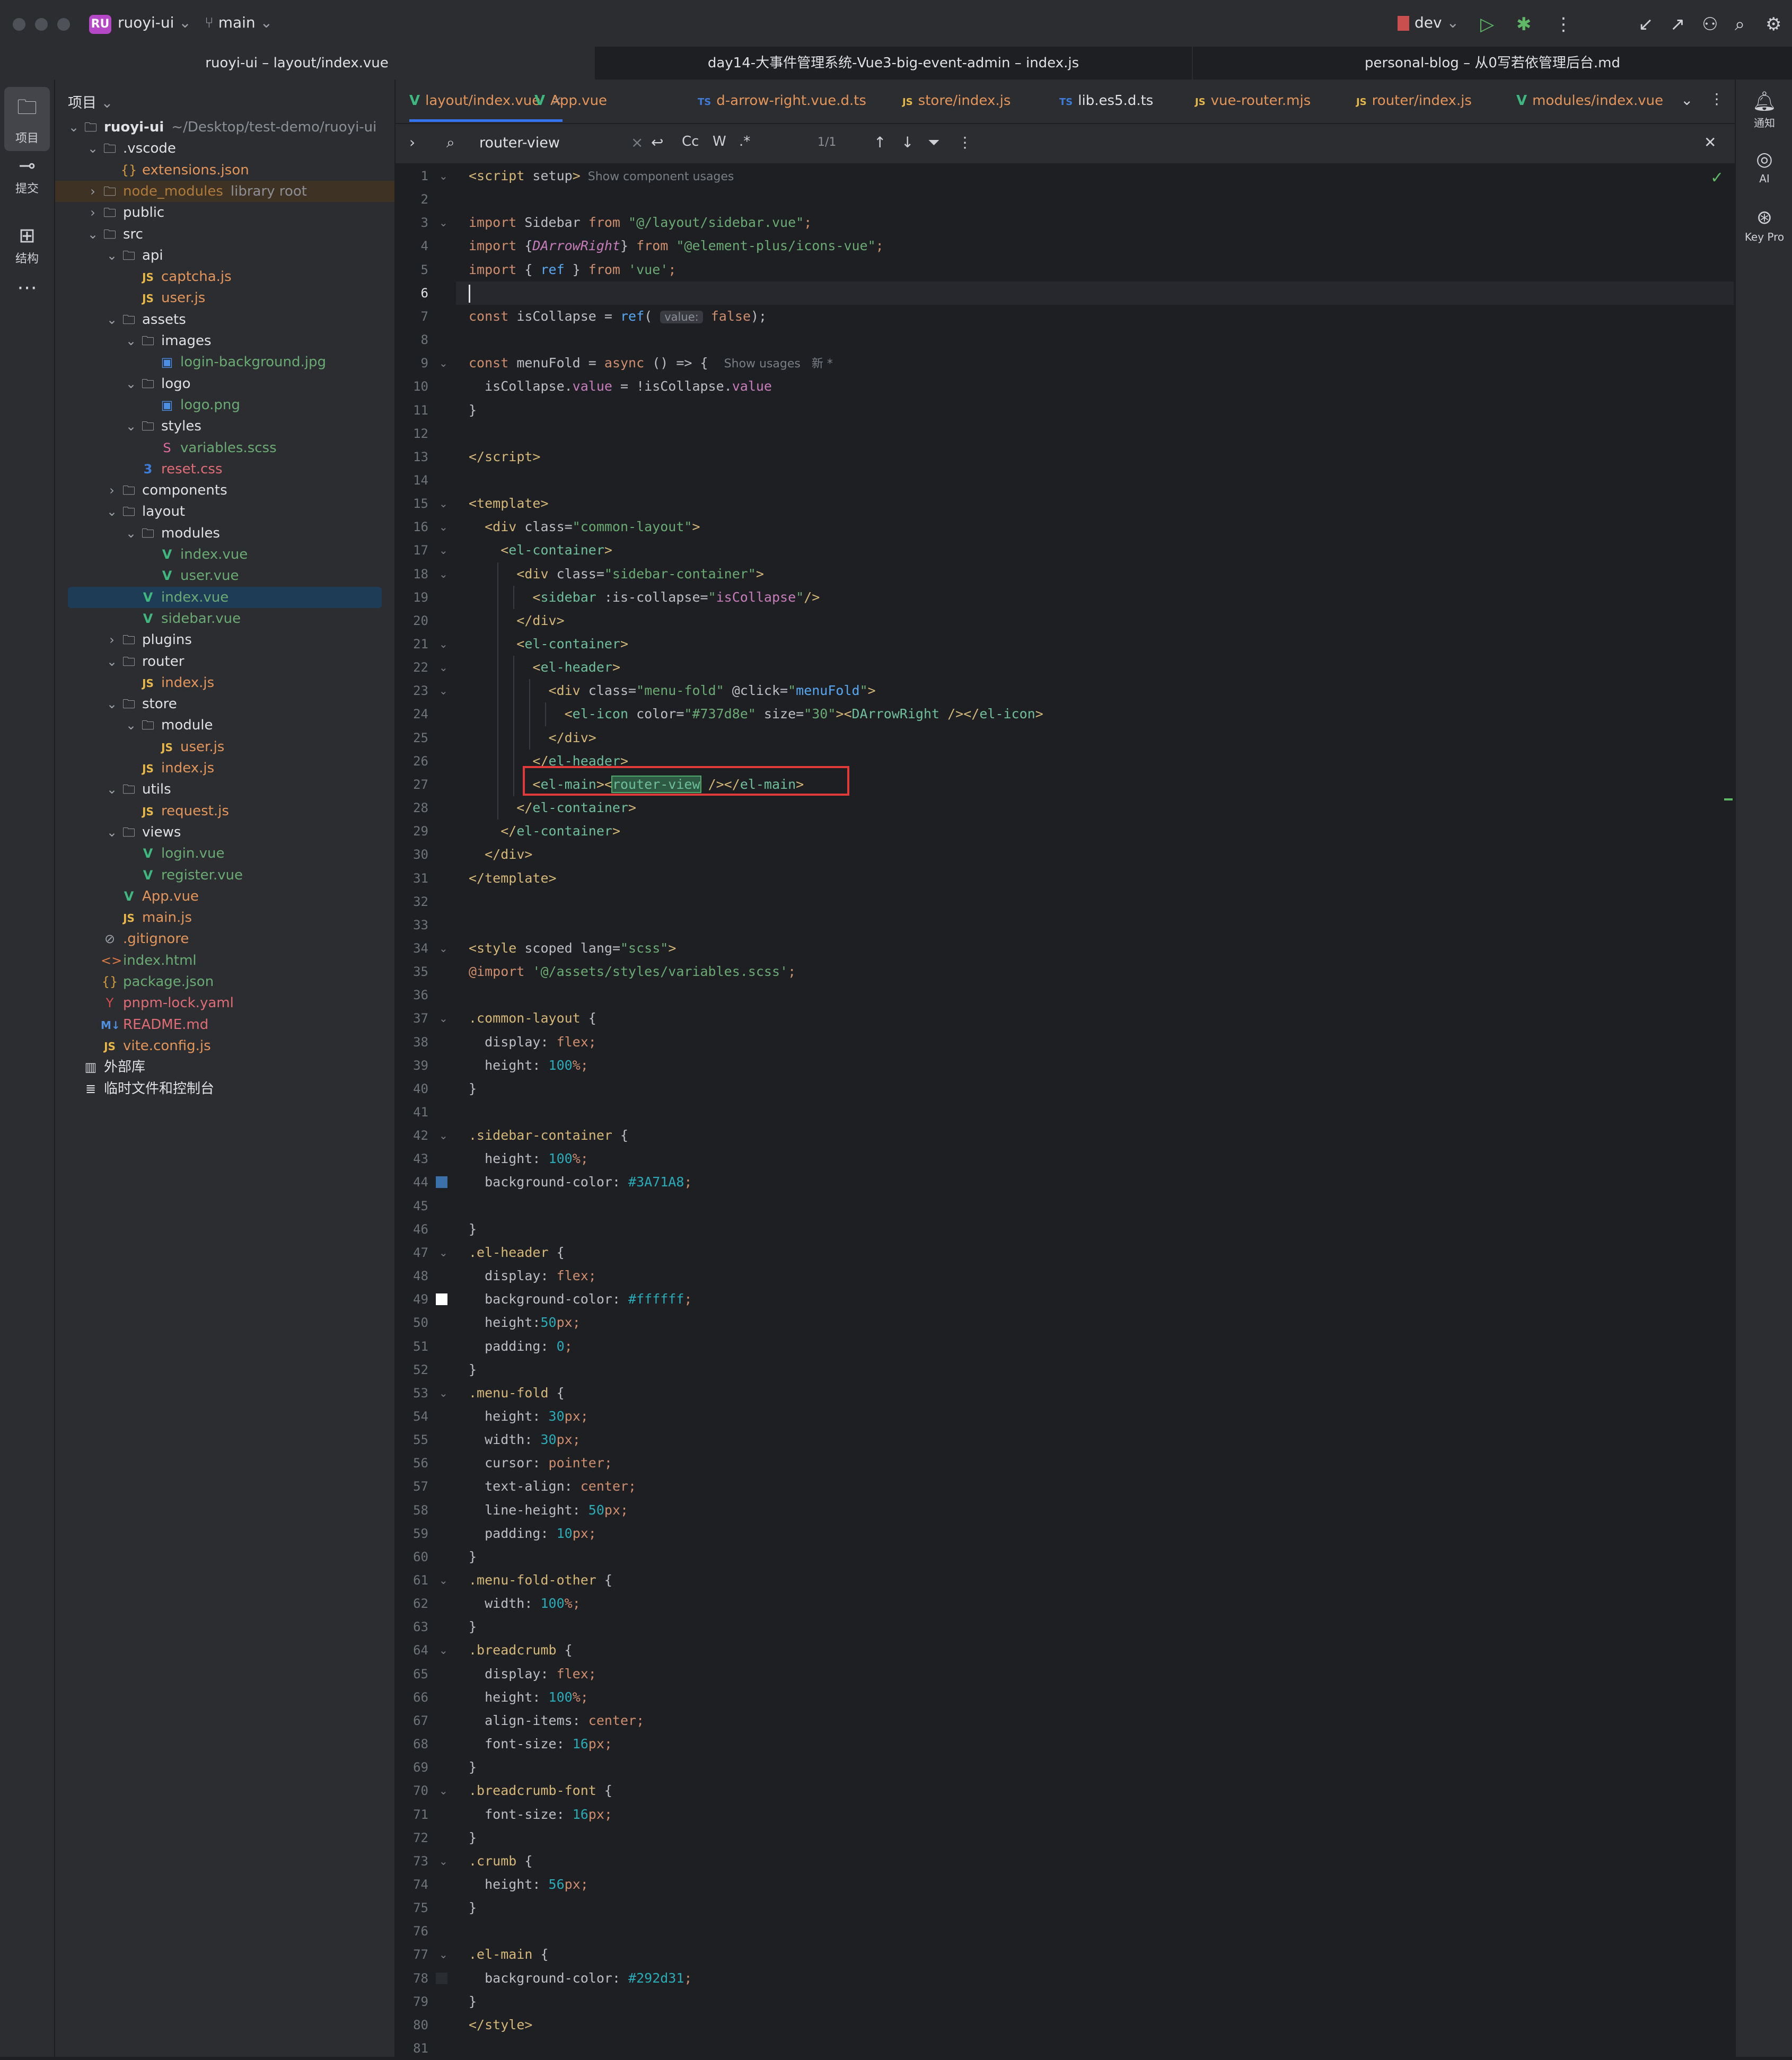  What do you see at coordinates (224, 340) in the screenshot?
I see `tree-item: ⌄ 🗀 images` at bounding box center [224, 340].